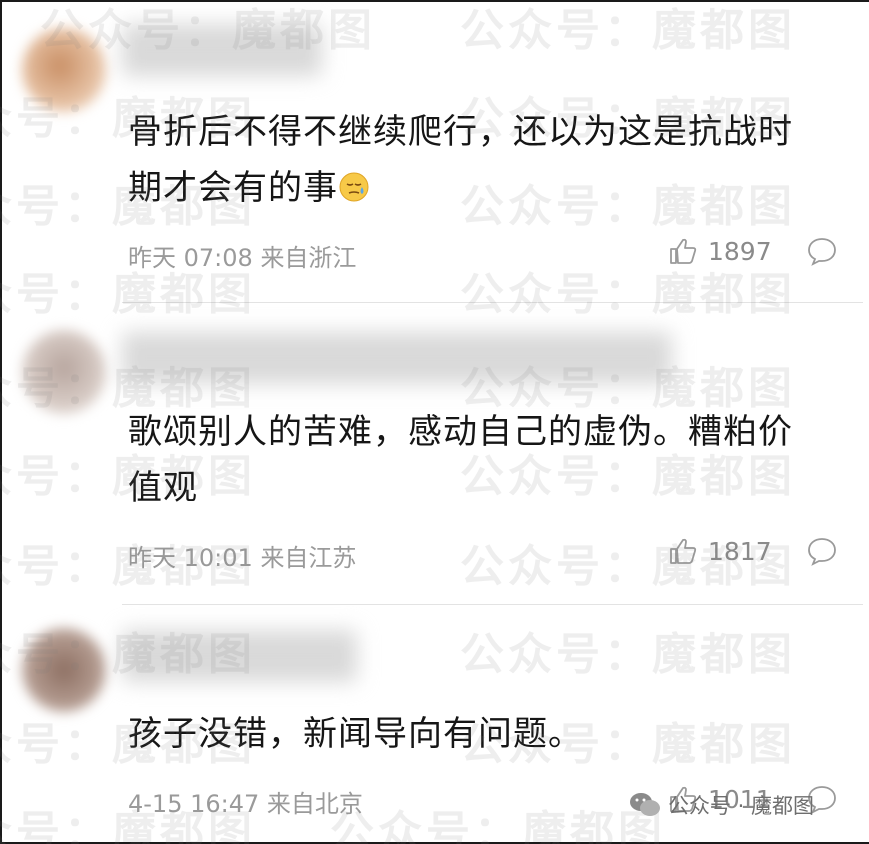 The height and width of the screenshot is (844, 869). I want to click on comment-time: 昨天 10:01, so click(190, 558).